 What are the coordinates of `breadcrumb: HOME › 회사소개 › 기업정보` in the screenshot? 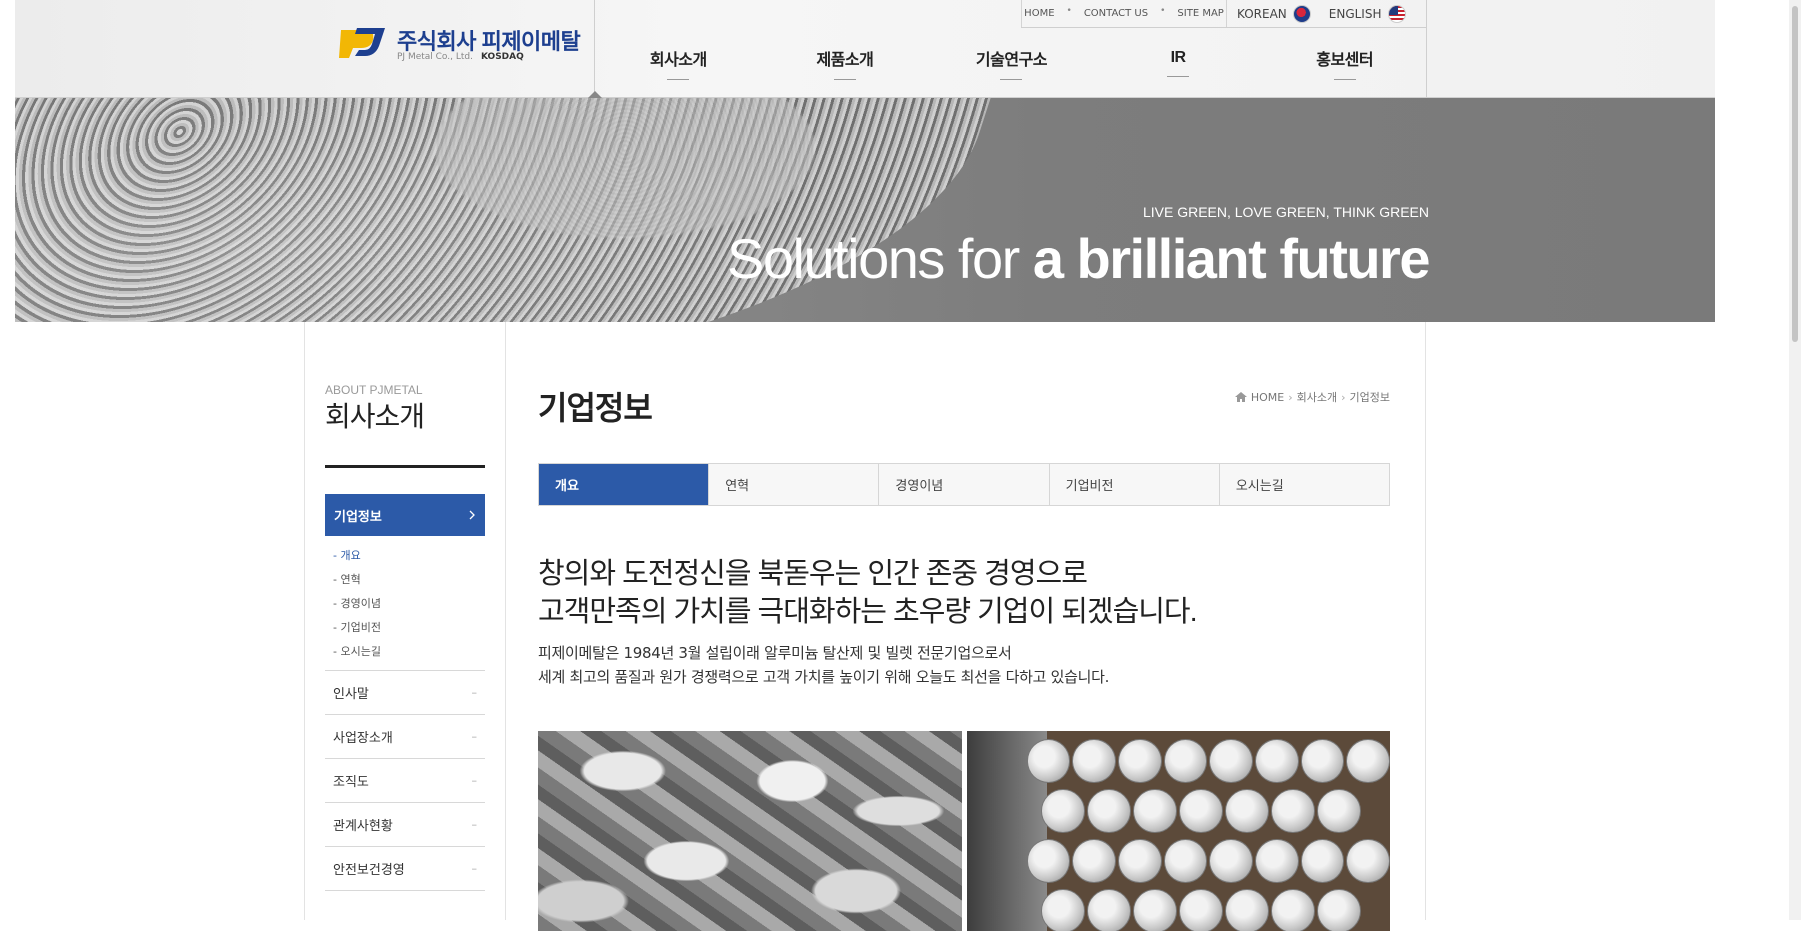 It's located at (1312, 397).